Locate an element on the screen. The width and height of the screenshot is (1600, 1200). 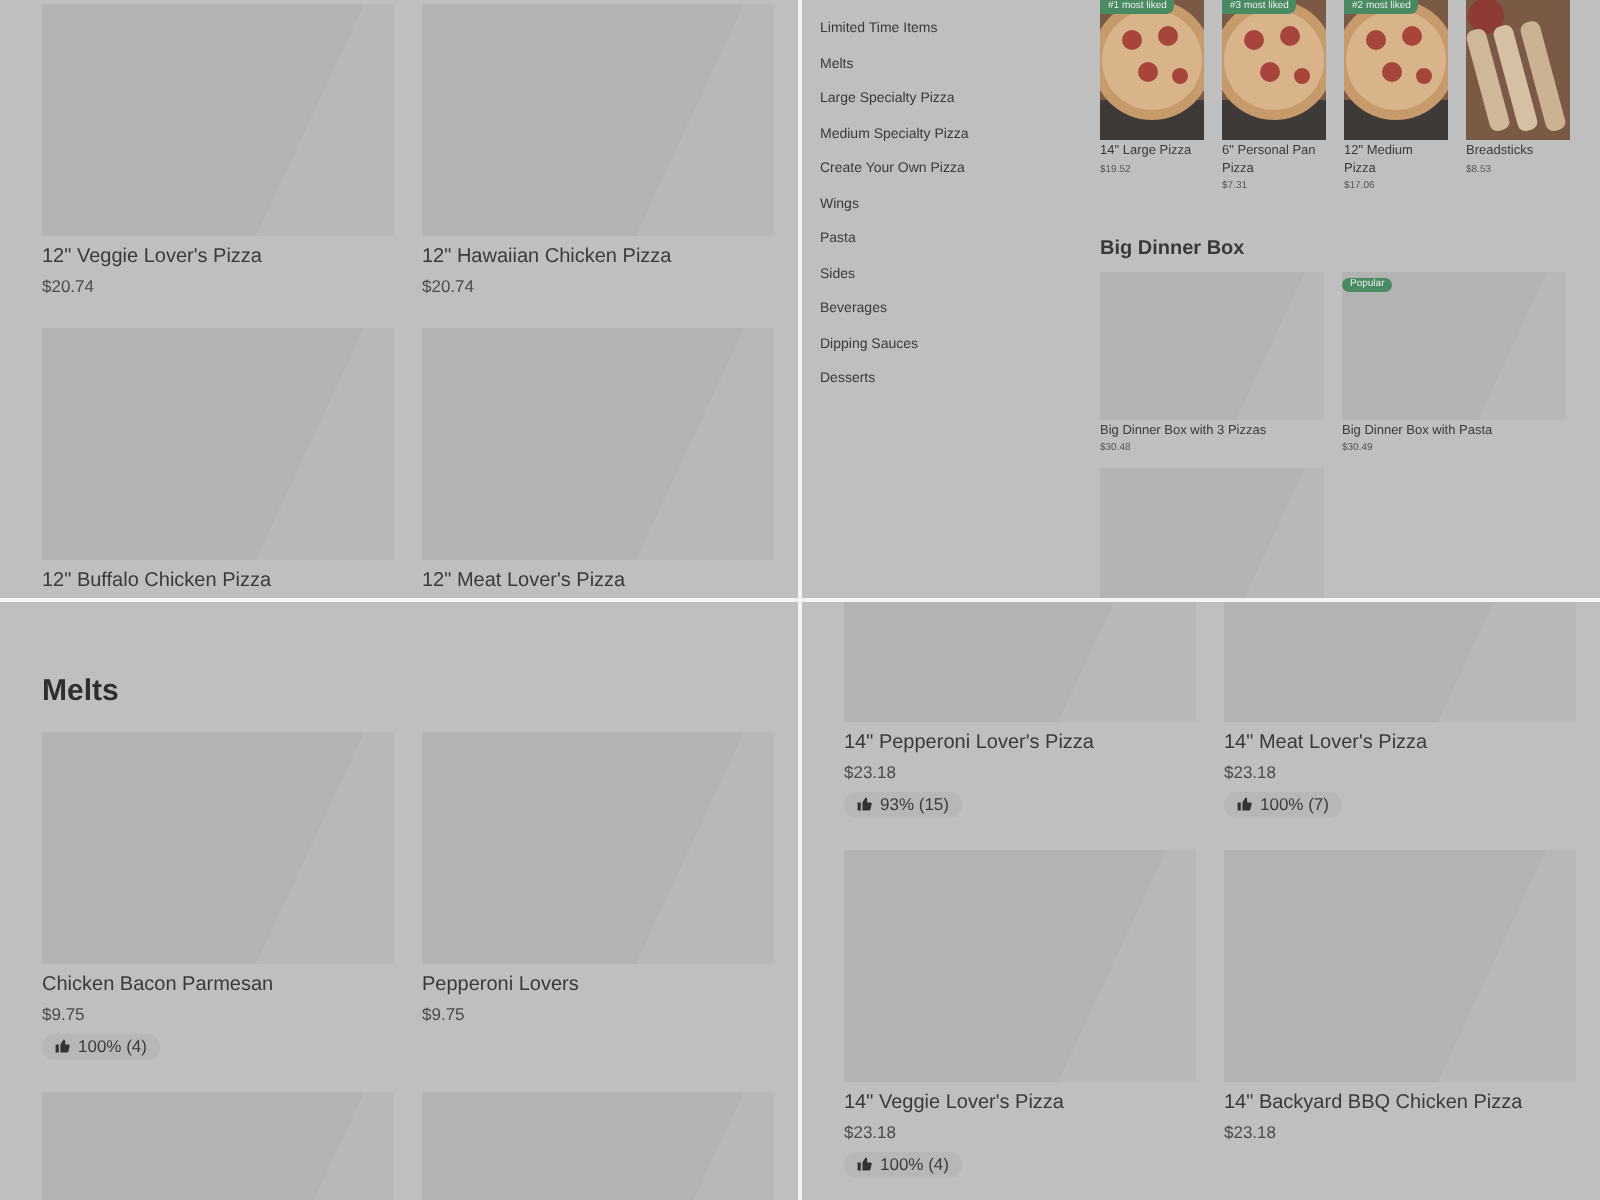
item-name: 14" Backyard BBQ Chicken Pizza is located at coordinates (1400, 1104).